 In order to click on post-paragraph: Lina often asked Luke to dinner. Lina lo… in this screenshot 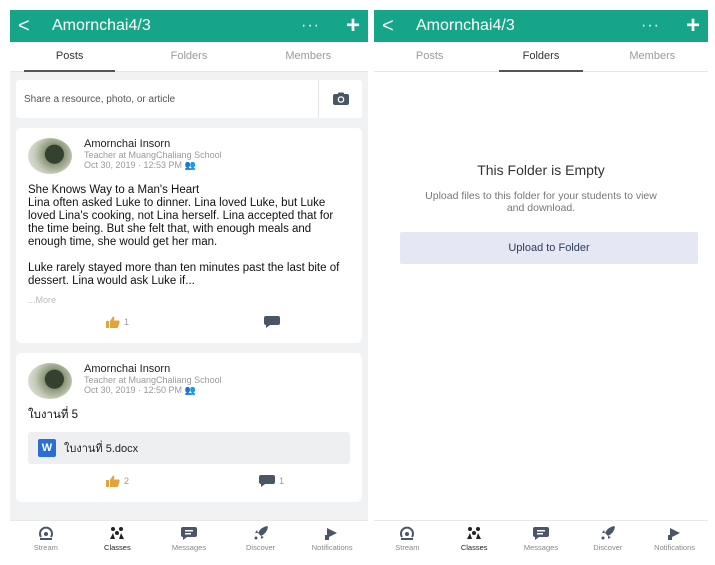, I will do `click(181, 222)`.